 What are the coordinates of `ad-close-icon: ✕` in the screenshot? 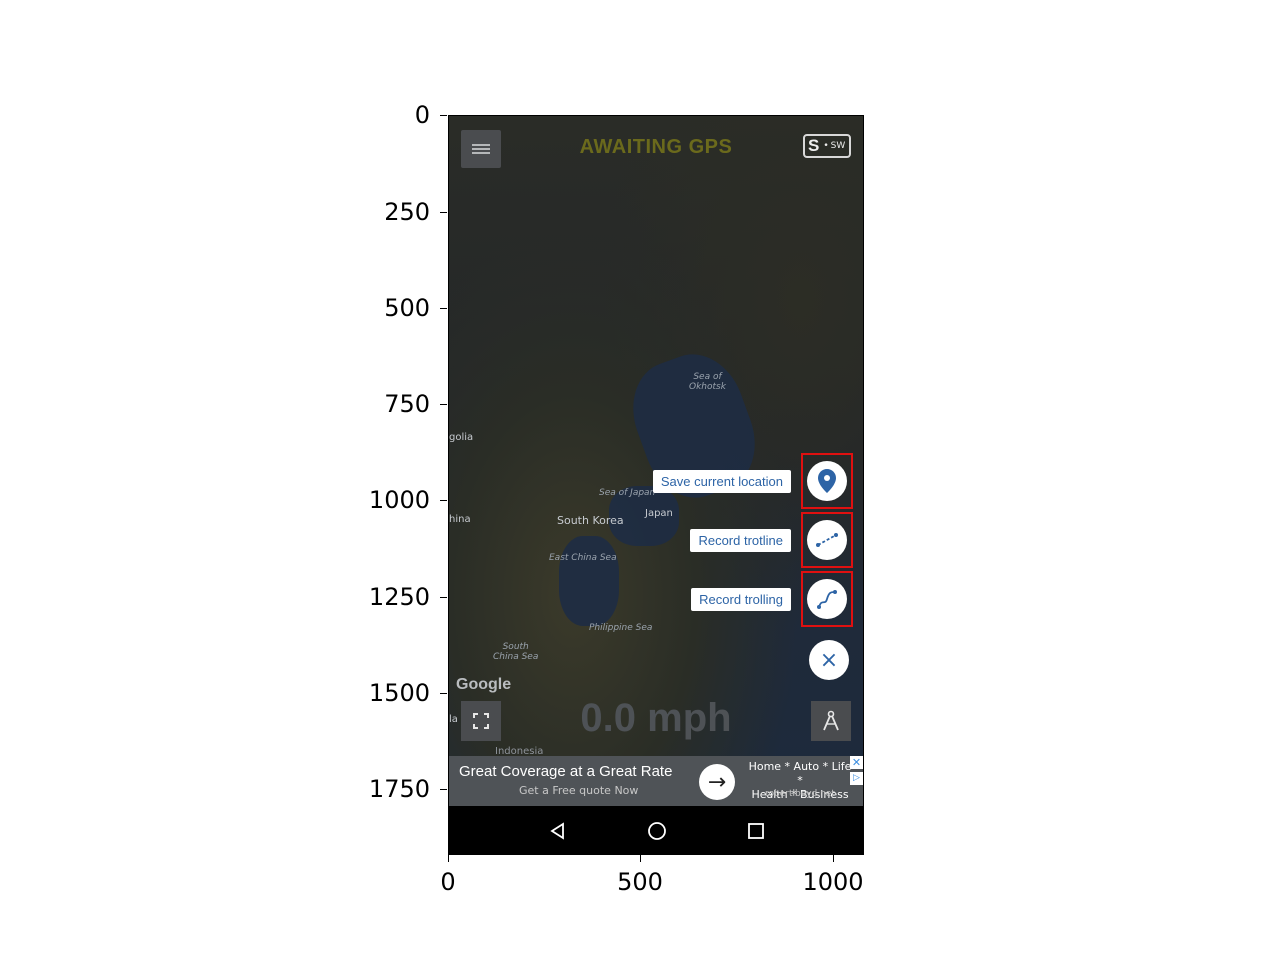 It's located at (856, 762).